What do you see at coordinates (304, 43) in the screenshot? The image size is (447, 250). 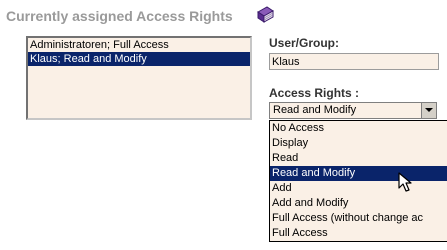 I see `user-group-label: User/Group:` at bounding box center [304, 43].